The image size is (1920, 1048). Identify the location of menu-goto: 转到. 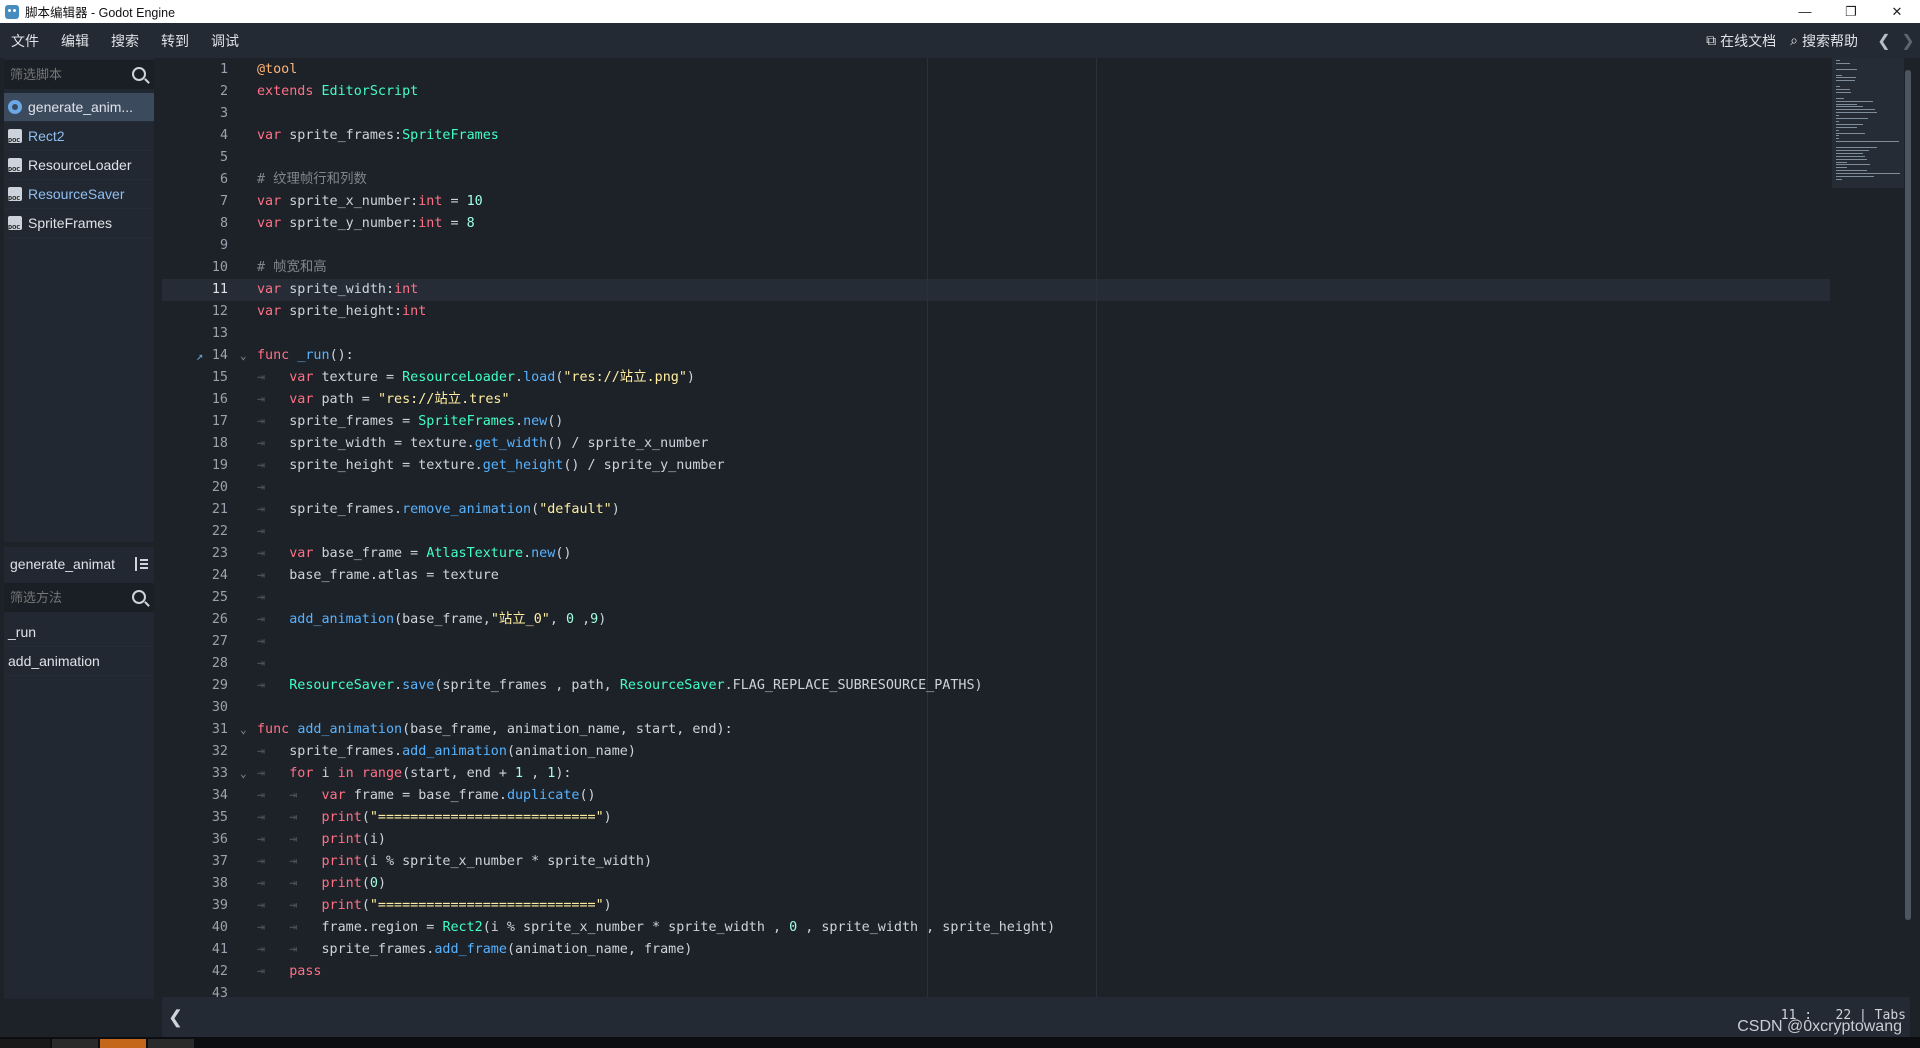
(175, 41).